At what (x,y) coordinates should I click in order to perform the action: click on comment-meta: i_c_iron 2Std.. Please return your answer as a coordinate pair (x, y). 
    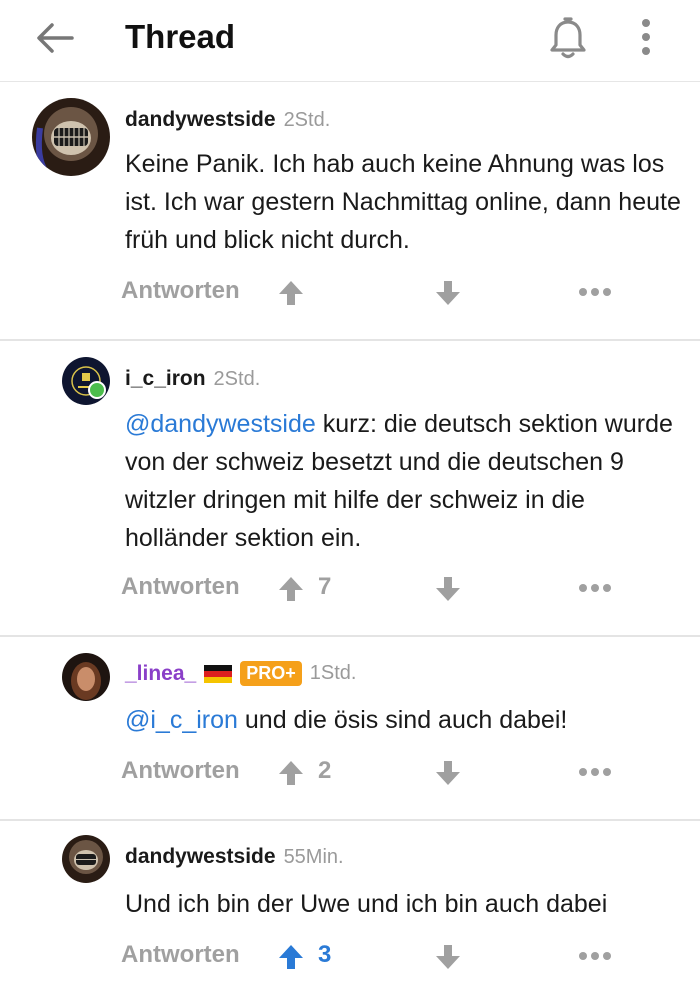
    Looking at the image, I should click on (192, 379).